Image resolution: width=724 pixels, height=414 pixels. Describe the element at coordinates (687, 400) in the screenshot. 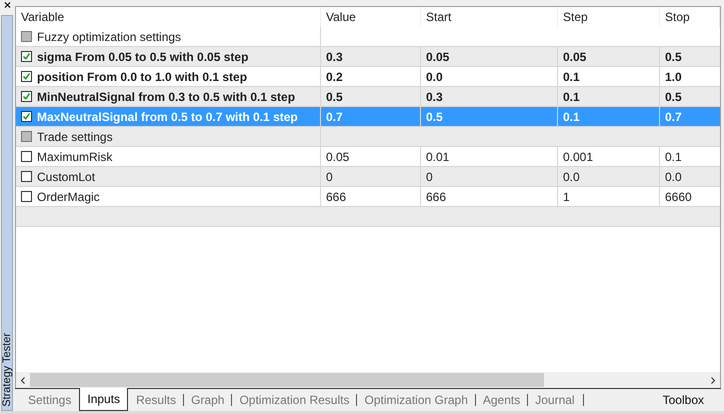

I see `toolbox-tab: Toolbox` at that location.